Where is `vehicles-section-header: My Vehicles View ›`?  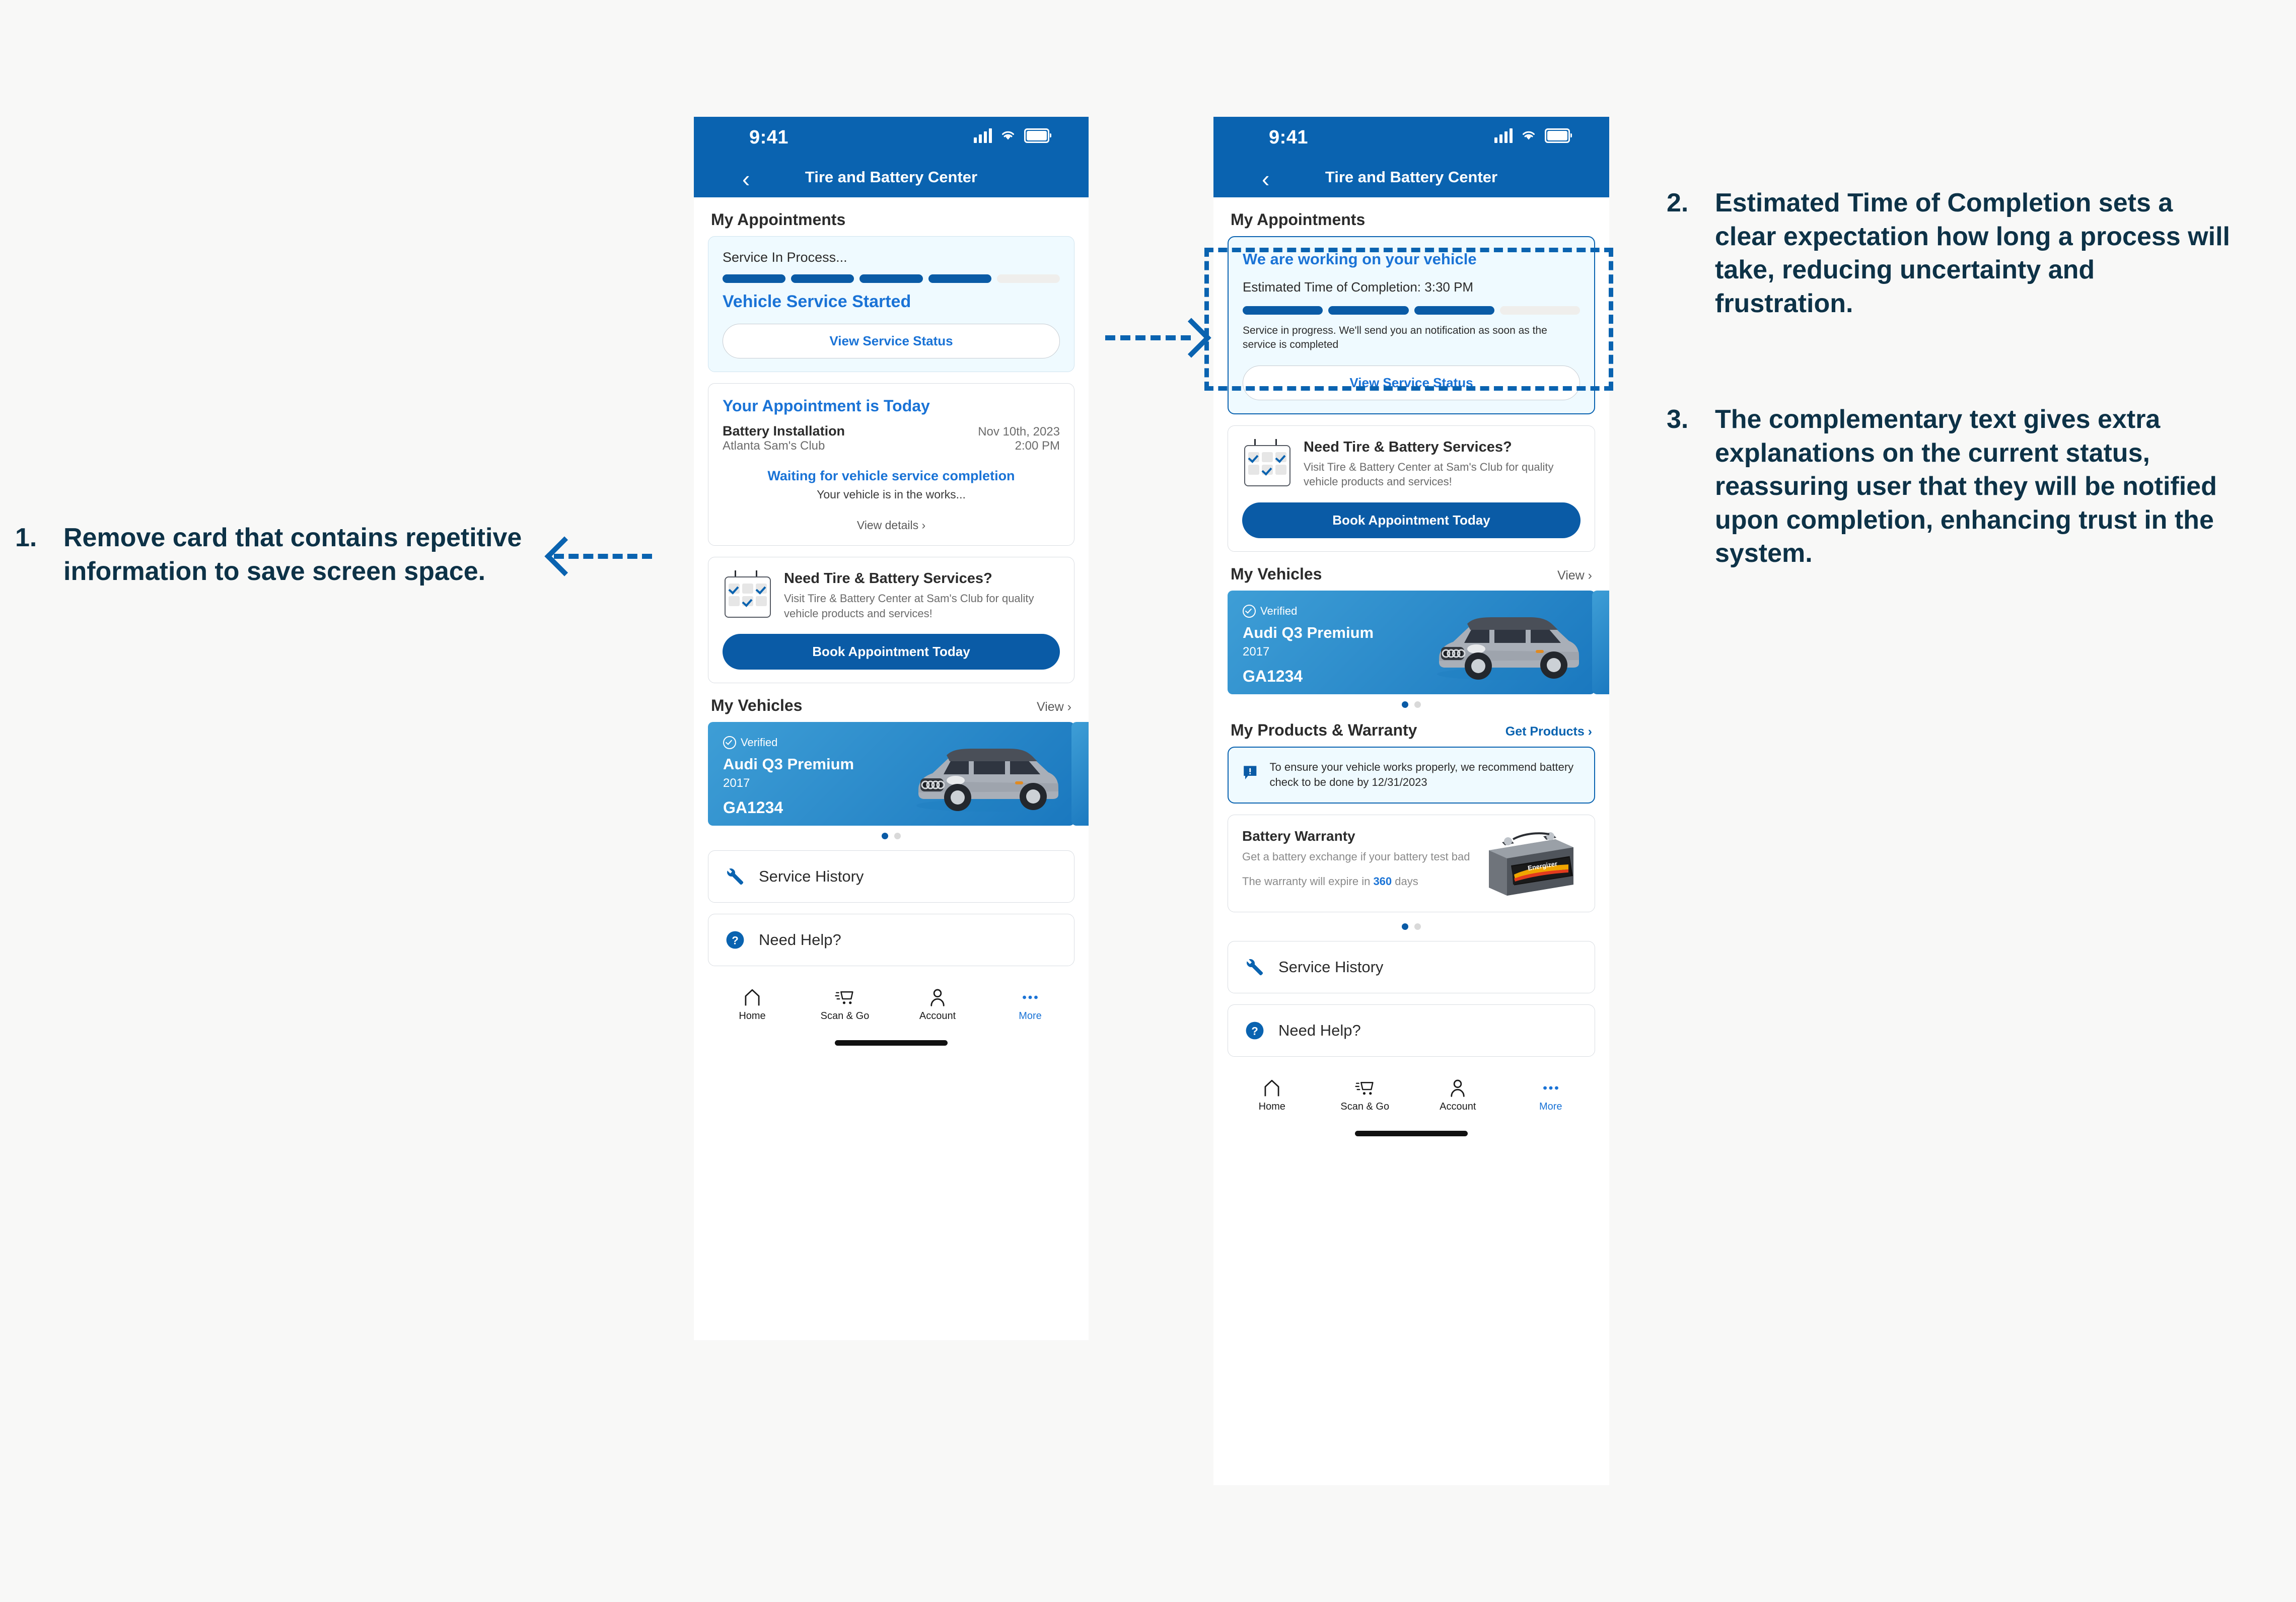 vehicles-section-header: My Vehicles View › is located at coordinates (1411, 575).